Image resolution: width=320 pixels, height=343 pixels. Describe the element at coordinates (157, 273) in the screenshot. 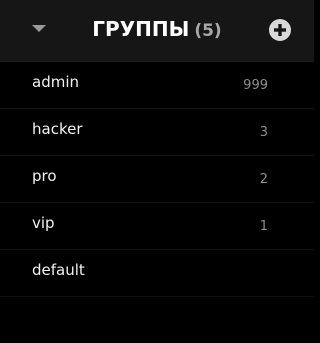

I see `group-row-default: default` at that location.